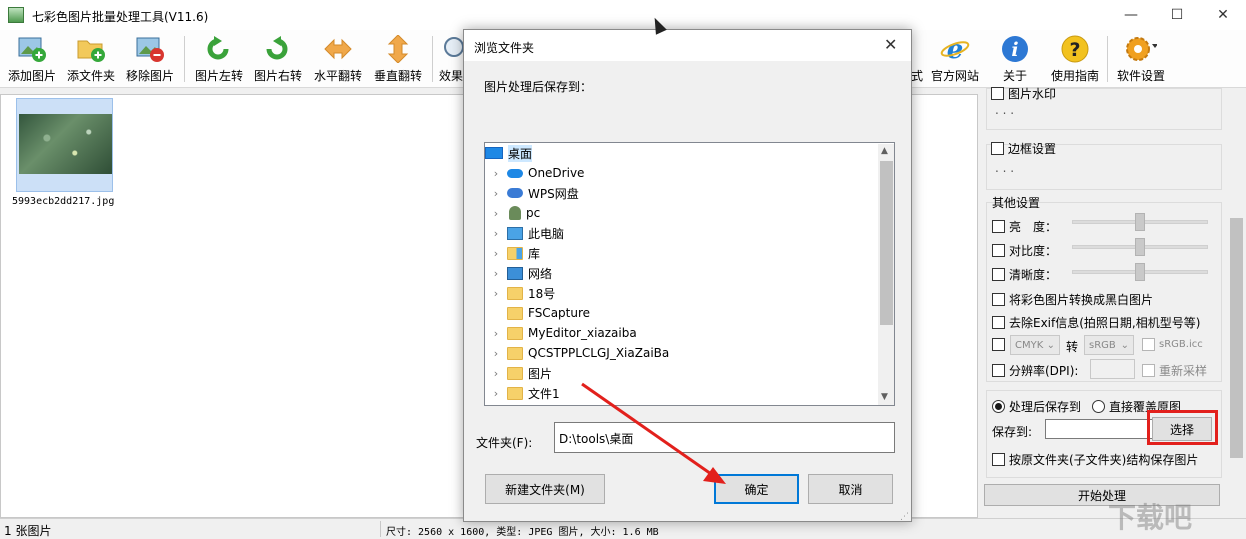  What do you see at coordinates (724, 437) in the screenshot?
I see `folder-path-input: D:\tools\桌面` at bounding box center [724, 437].